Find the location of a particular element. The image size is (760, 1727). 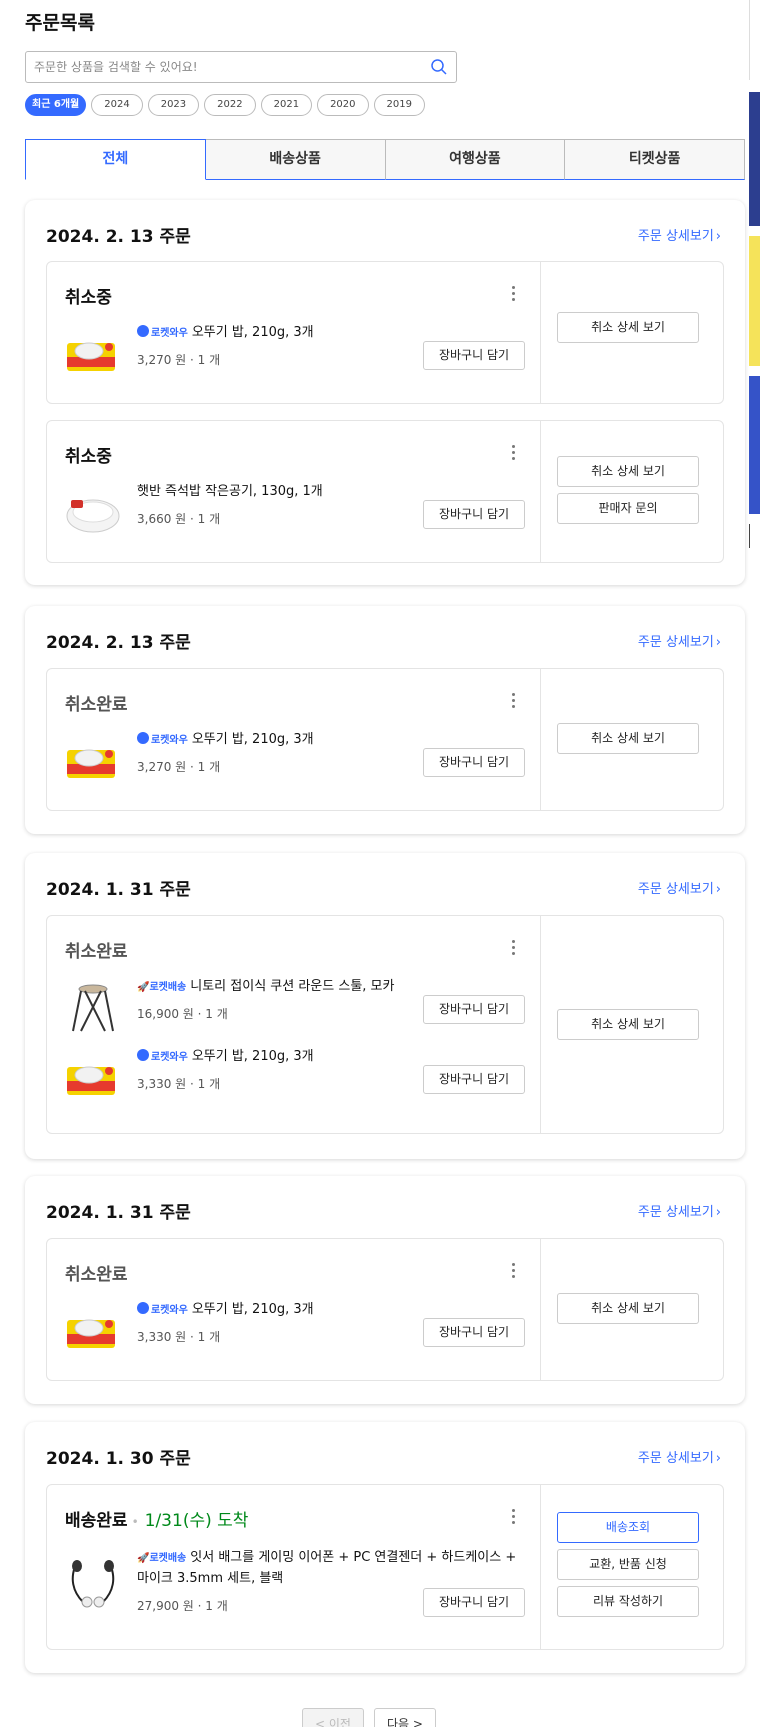

product-price: 27,900 원 · 1 개 is located at coordinates (182, 1606).